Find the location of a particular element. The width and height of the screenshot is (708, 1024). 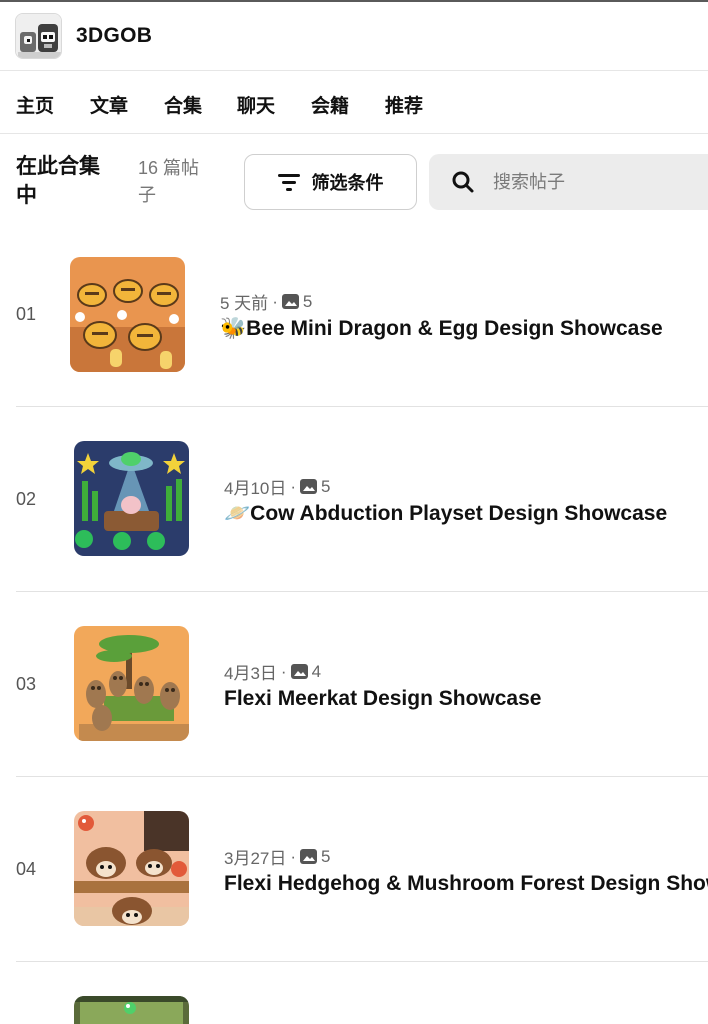

post-meta: 4月10日 · 5 is located at coordinates (277, 486).